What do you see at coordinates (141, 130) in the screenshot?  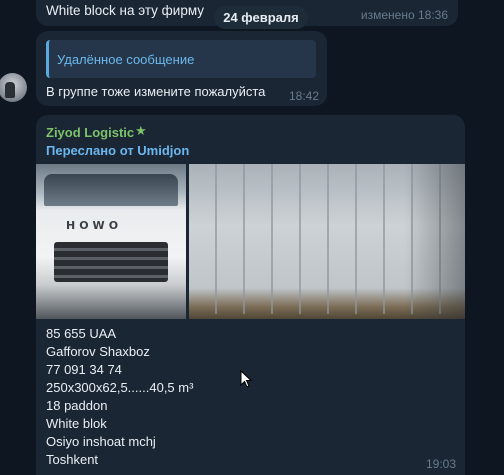 I see `star-icon: ★` at bounding box center [141, 130].